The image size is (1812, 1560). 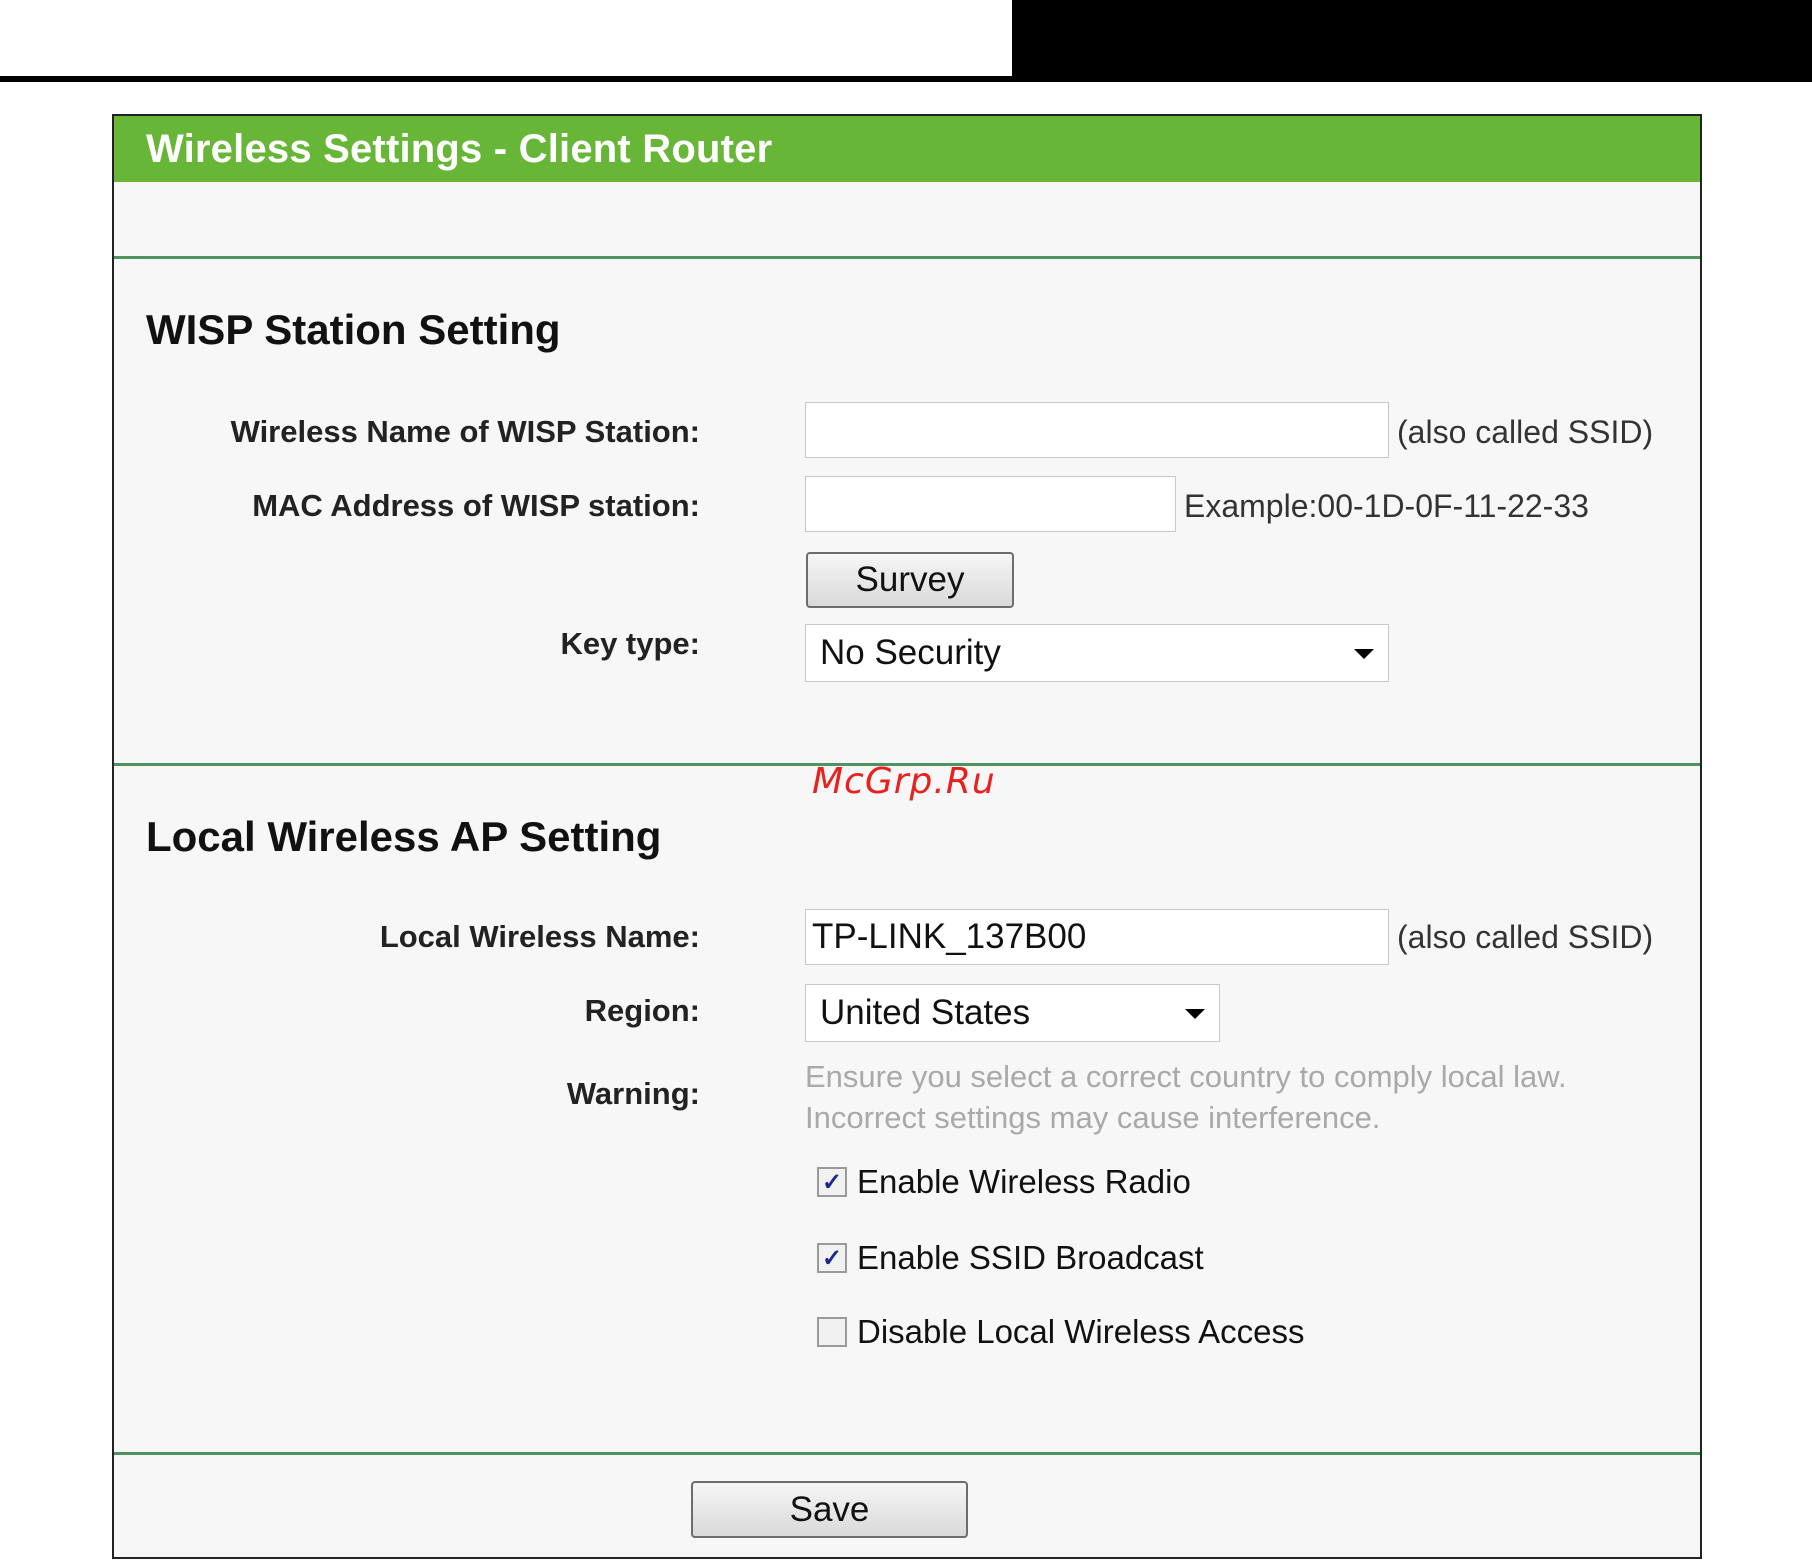 I want to click on wisp-mac-label: MAC Address of WISP station:, so click(x=476, y=505).